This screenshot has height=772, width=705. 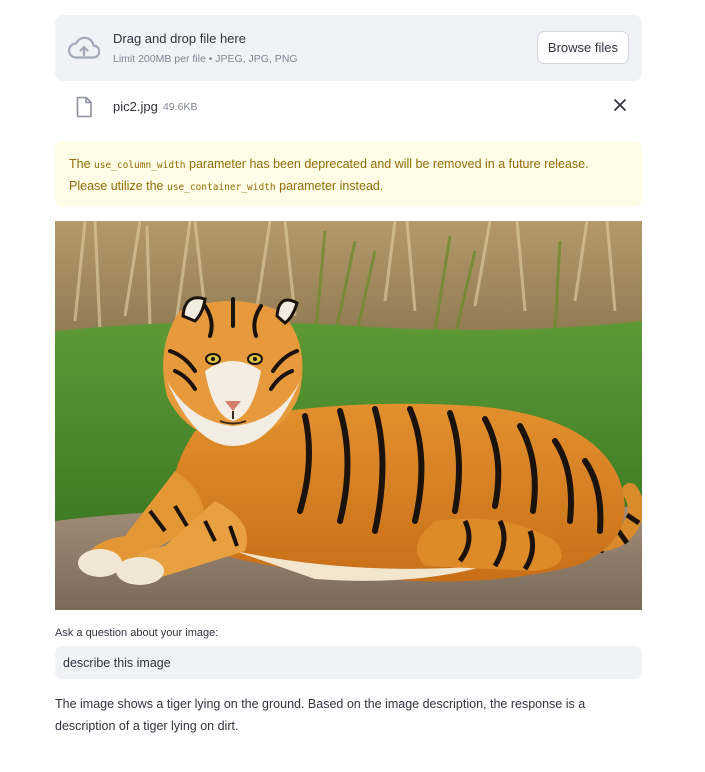 I want to click on cloud-upload-icon, so click(x=84, y=47).